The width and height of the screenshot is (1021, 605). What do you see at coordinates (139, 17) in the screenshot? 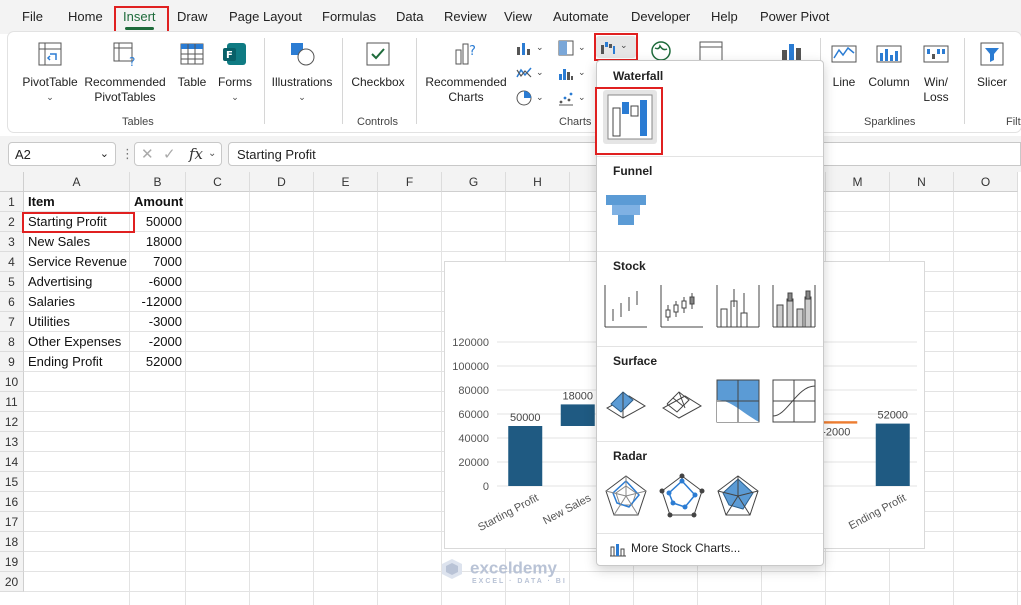
I see `tab-insert: Insert` at bounding box center [139, 17].